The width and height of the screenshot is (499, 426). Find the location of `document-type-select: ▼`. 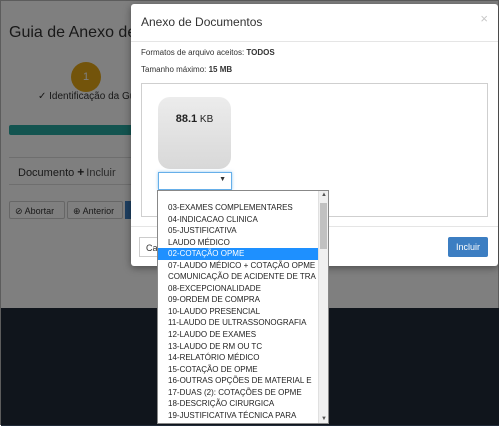

document-type-select: ▼ is located at coordinates (195, 181).